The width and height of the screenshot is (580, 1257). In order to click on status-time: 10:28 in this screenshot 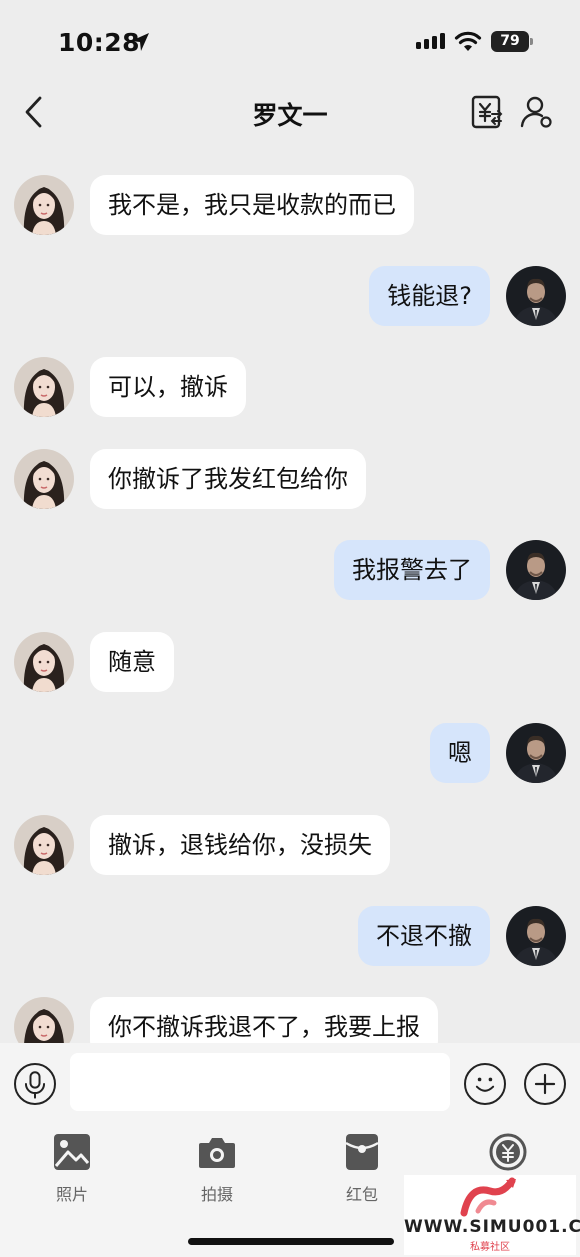, I will do `click(99, 42)`.